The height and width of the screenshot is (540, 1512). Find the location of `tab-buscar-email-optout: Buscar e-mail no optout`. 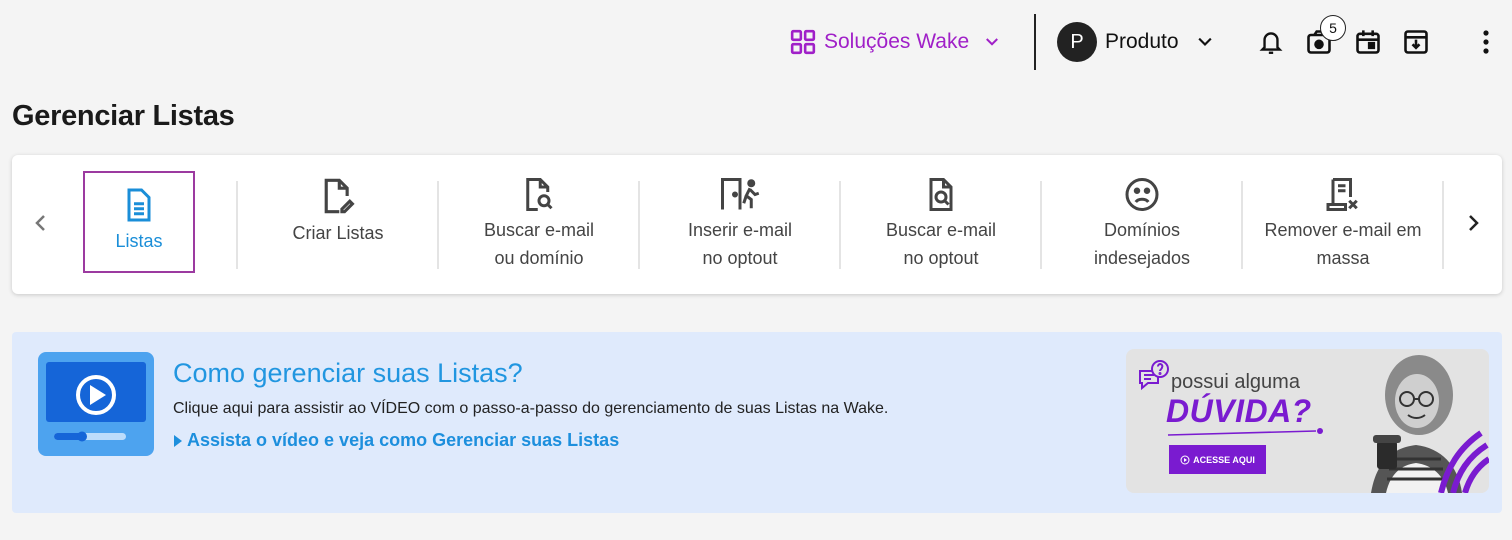

tab-buscar-email-optout: Buscar e-mail no optout is located at coordinates (941, 224).